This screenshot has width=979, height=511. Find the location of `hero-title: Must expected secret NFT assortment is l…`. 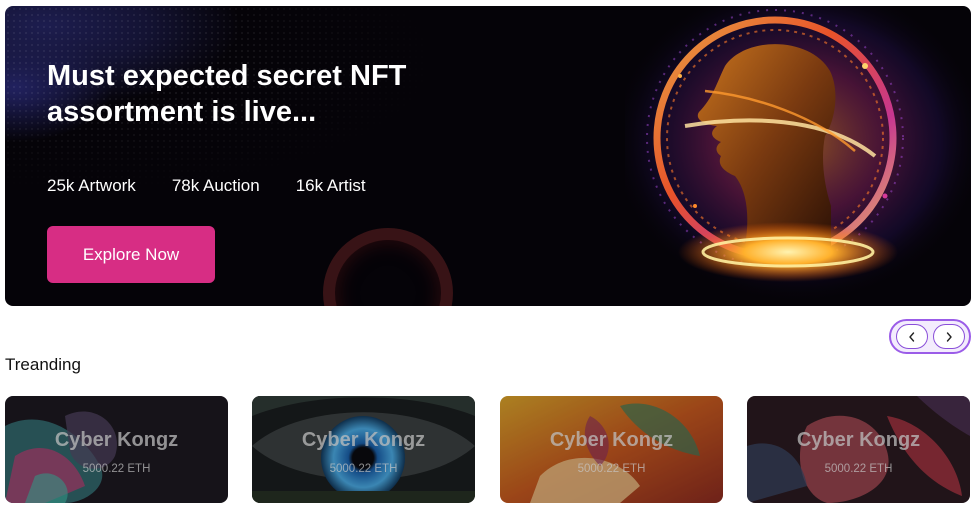

hero-title: Must expected secret NFT assortment is l… is located at coordinates (227, 94).